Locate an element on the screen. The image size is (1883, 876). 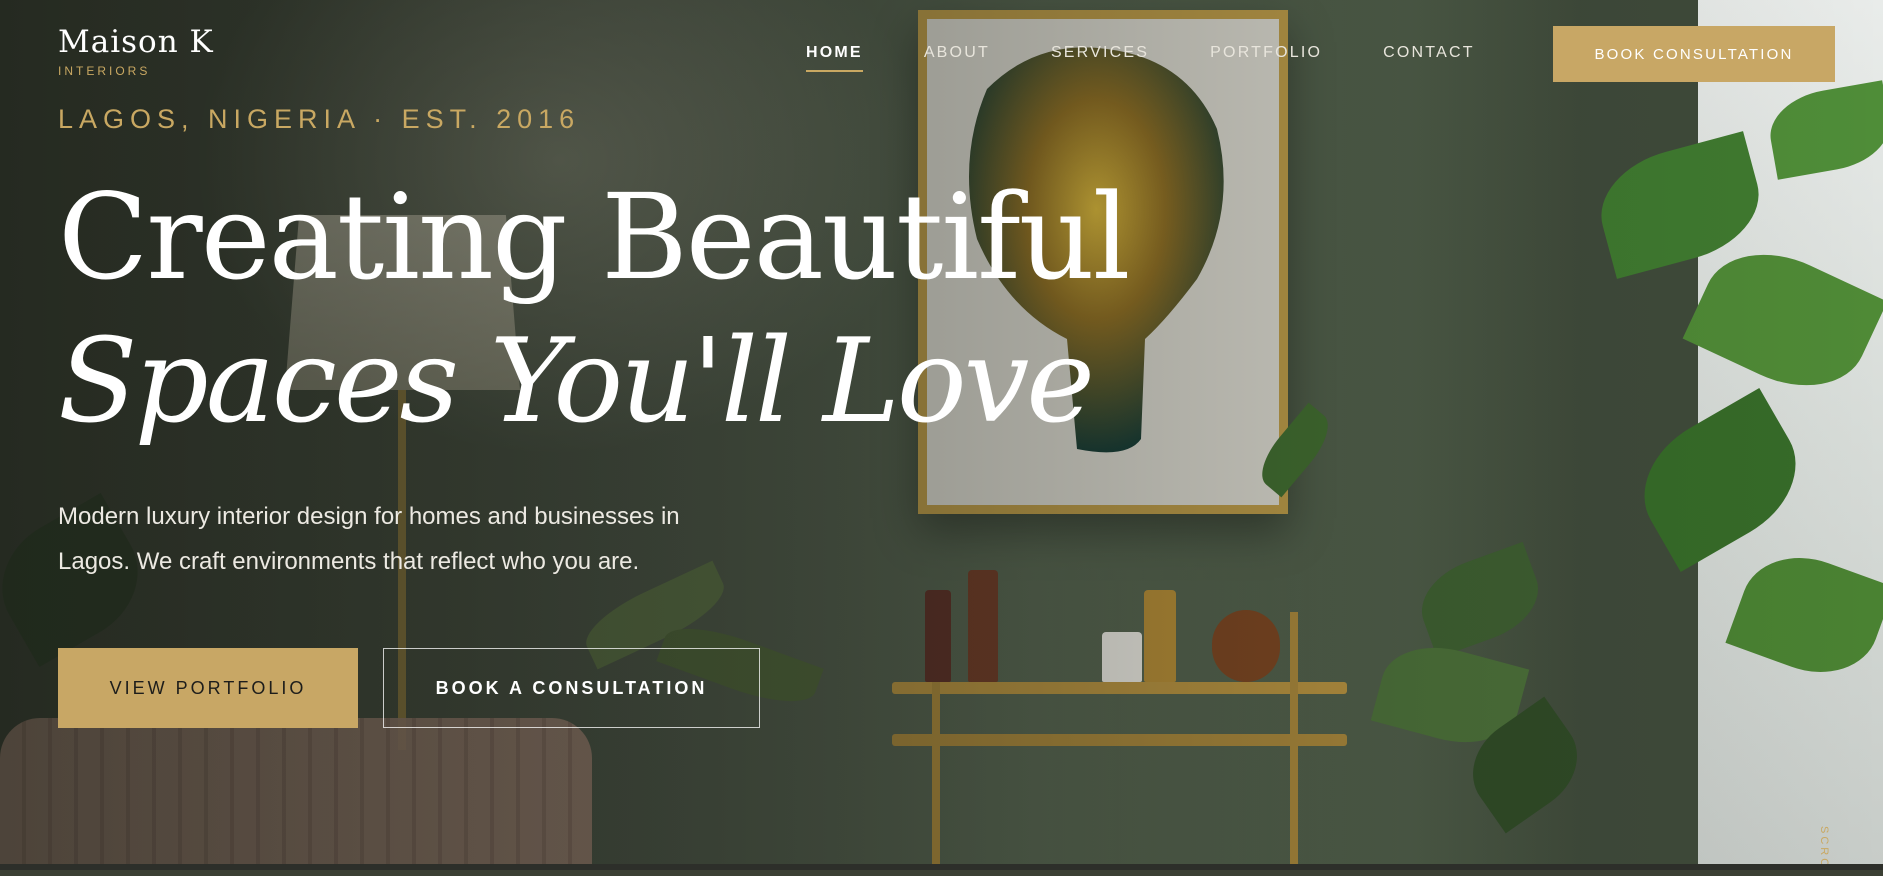
brand-logo: Maison K INTERIORS is located at coordinates (136, 51).